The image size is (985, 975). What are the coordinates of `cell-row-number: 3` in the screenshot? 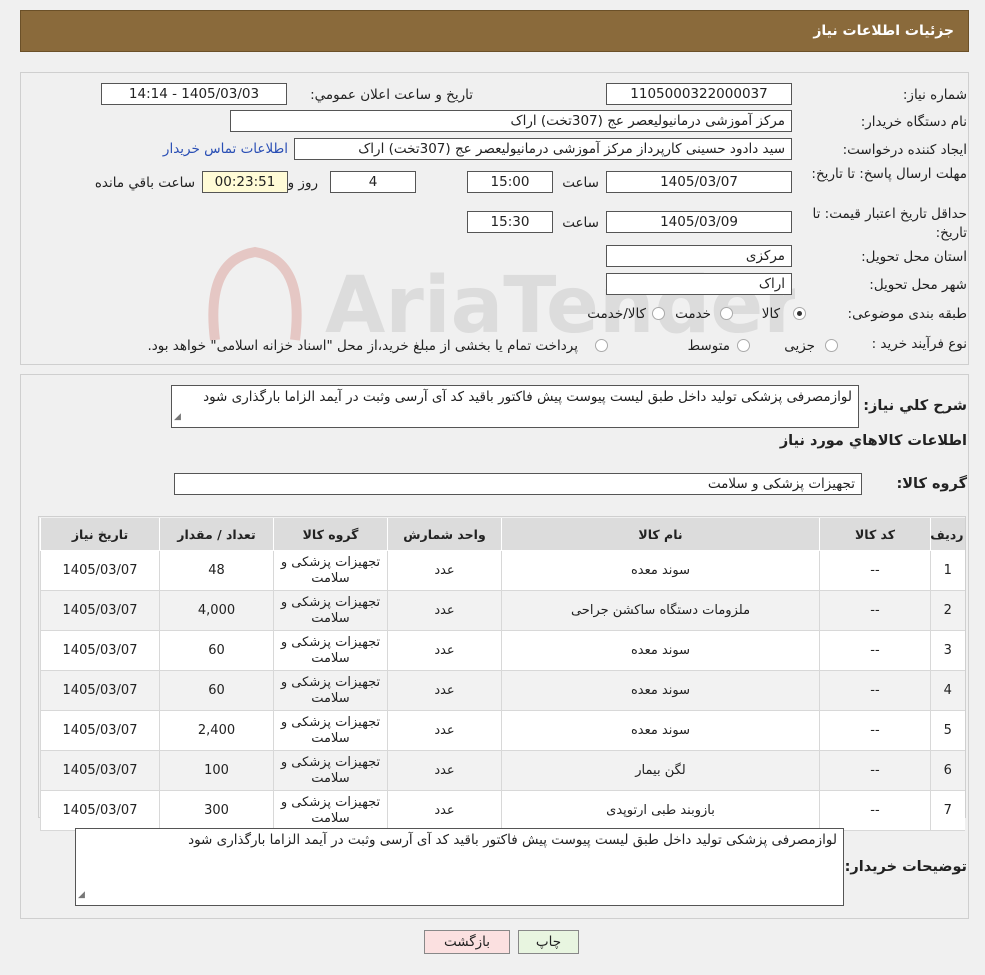 It's located at (947, 650).